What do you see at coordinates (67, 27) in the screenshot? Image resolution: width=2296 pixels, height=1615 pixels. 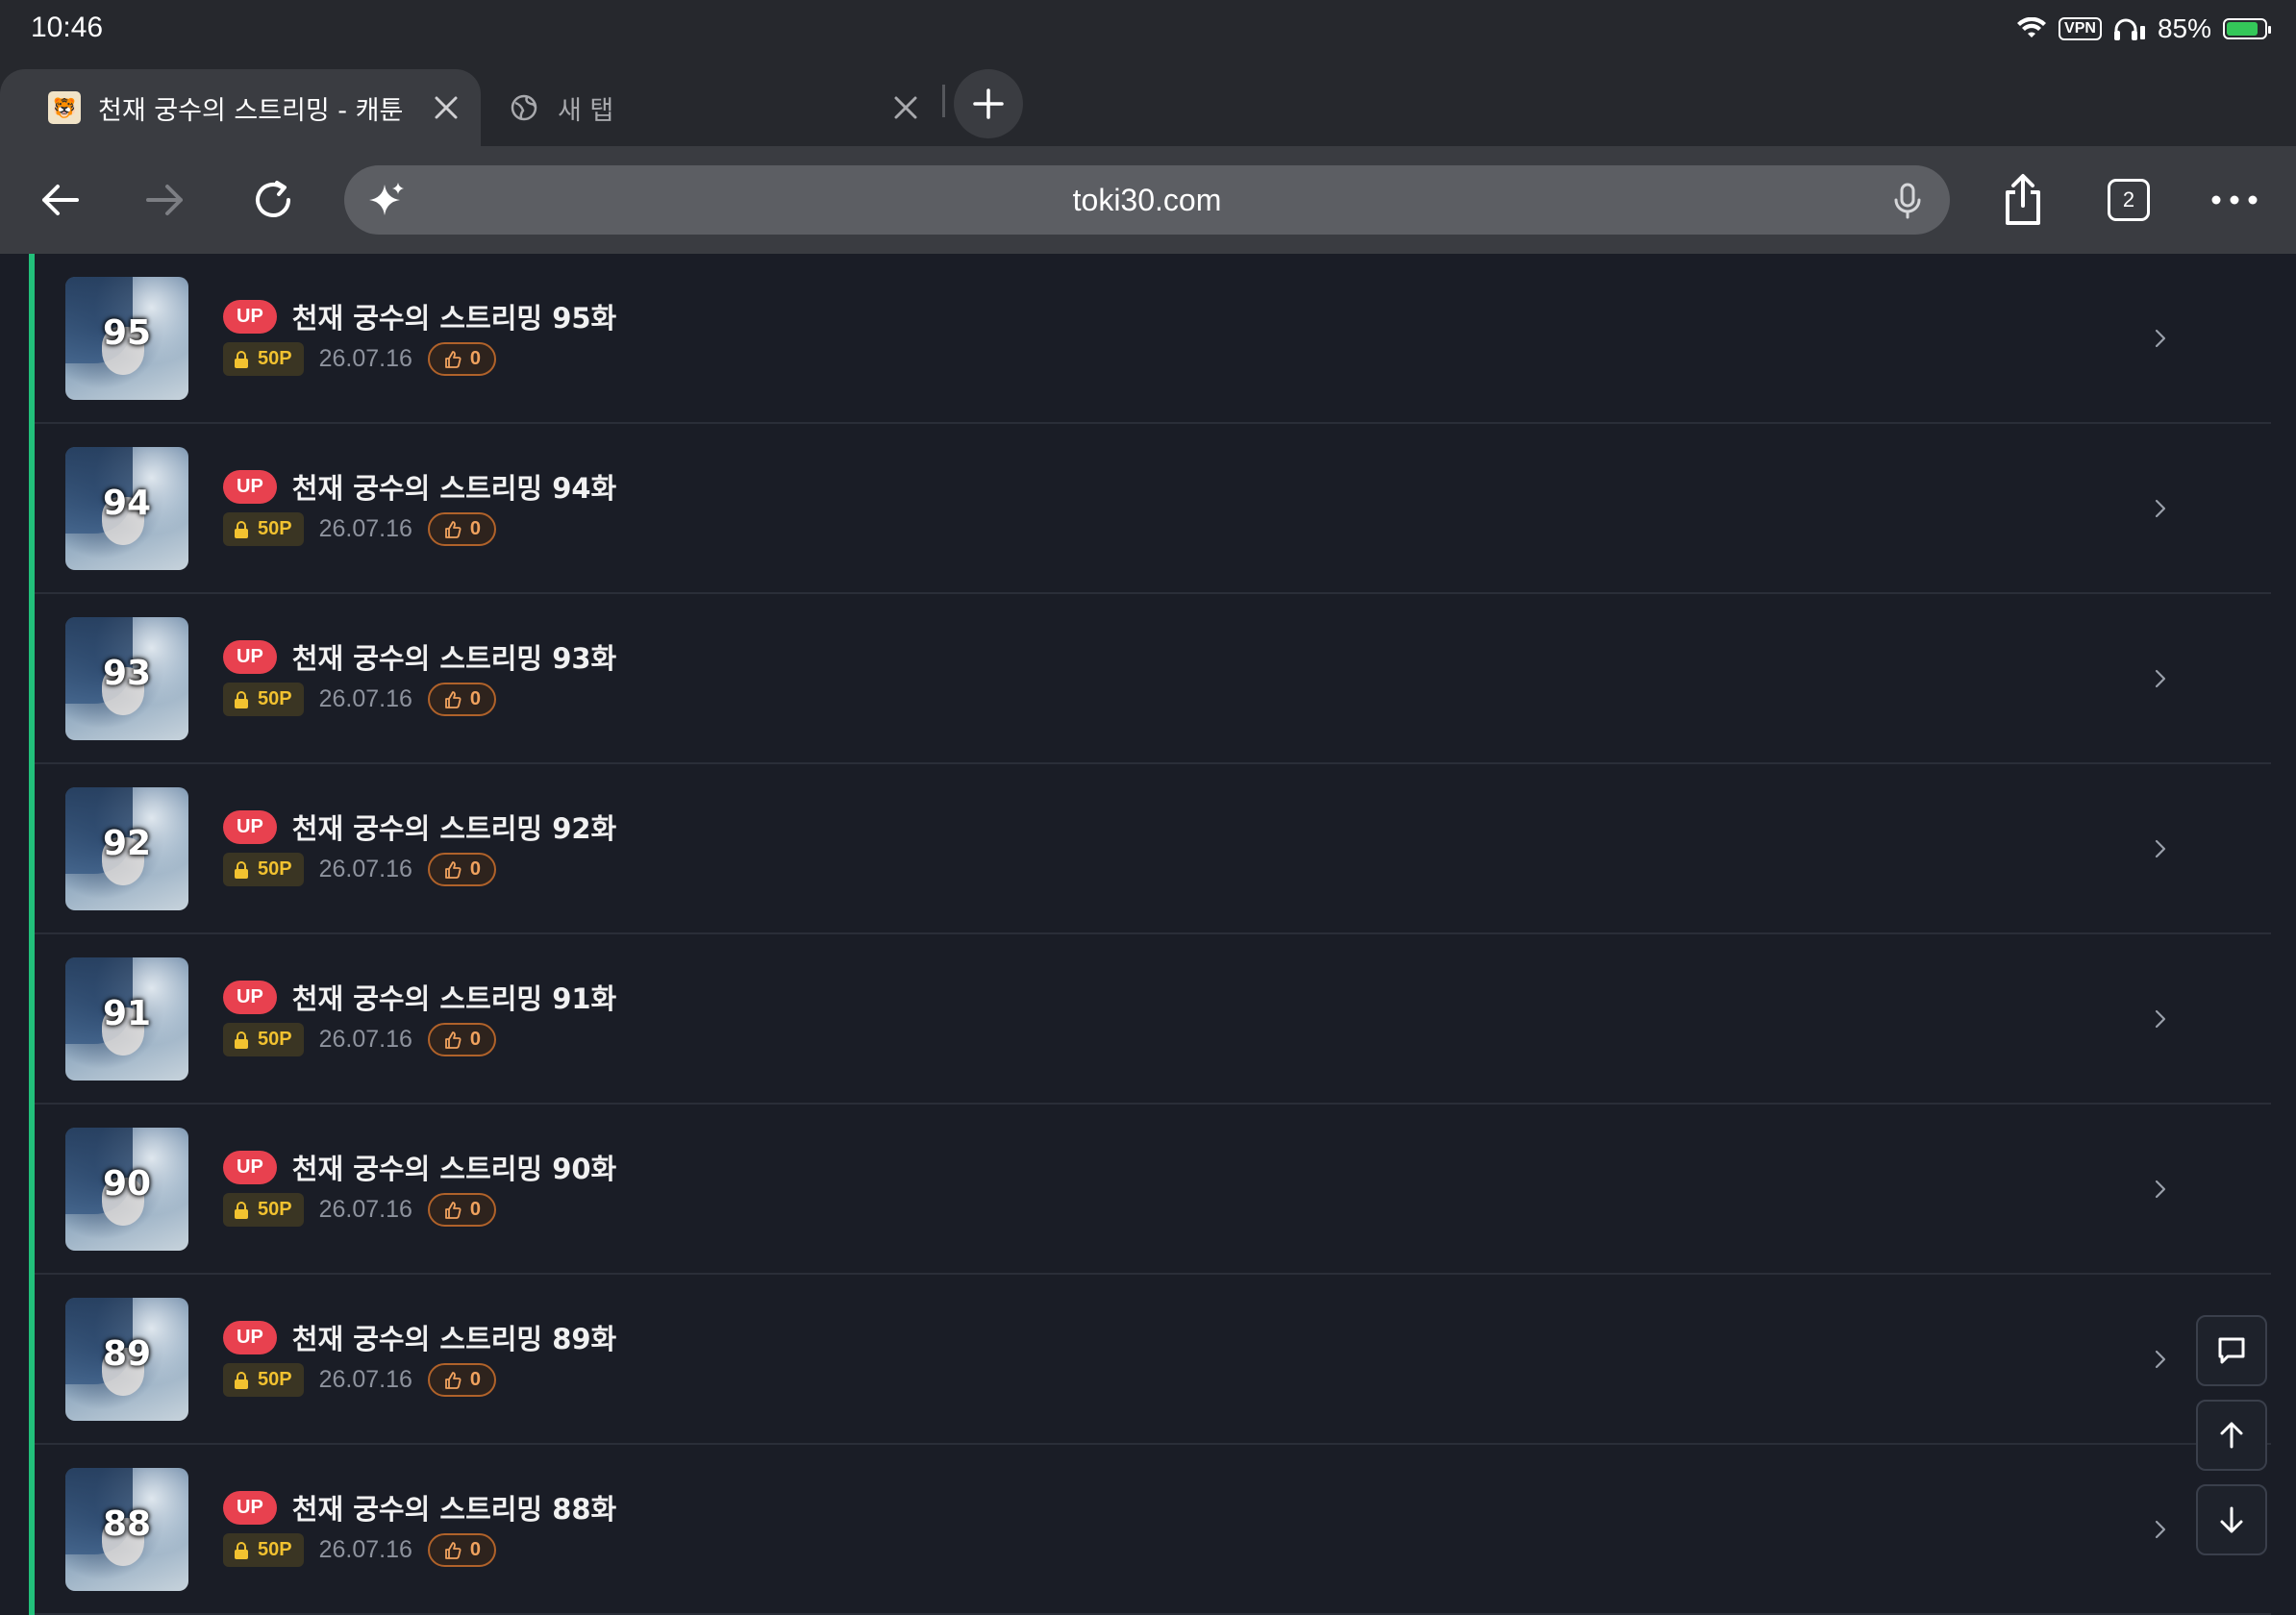 I see `status-time: 10:46` at bounding box center [67, 27].